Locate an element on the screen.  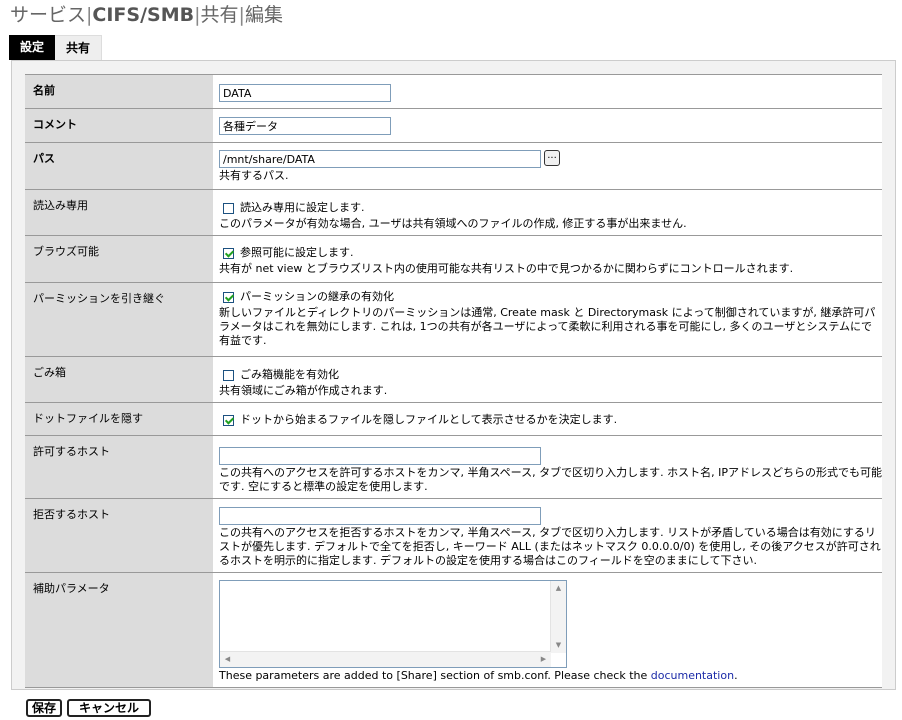
title-share: 共有 is located at coordinates (219, 15).